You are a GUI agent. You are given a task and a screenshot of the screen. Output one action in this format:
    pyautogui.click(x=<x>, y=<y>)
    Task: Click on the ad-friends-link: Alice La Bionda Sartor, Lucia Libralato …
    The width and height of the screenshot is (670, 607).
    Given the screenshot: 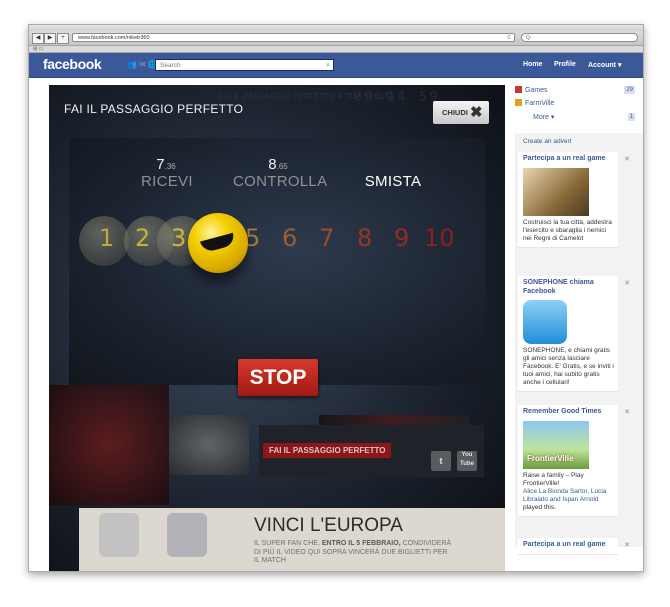 What is the action you would take?
    pyautogui.click(x=564, y=495)
    